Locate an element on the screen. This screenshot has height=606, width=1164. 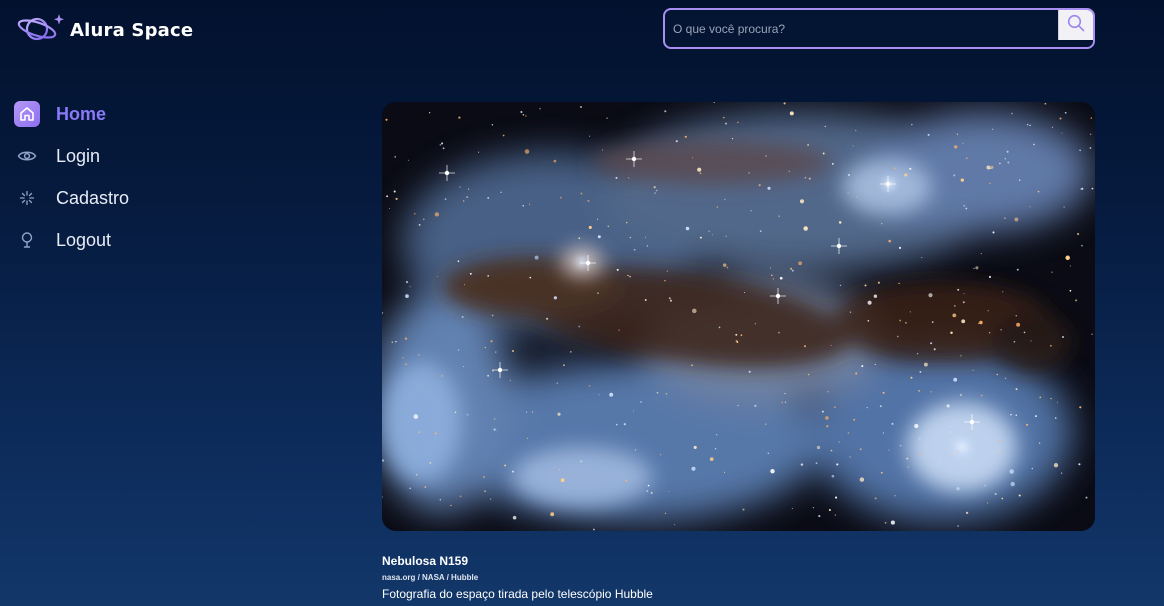
sidebar-item-login: Login is located at coordinates (114, 156).